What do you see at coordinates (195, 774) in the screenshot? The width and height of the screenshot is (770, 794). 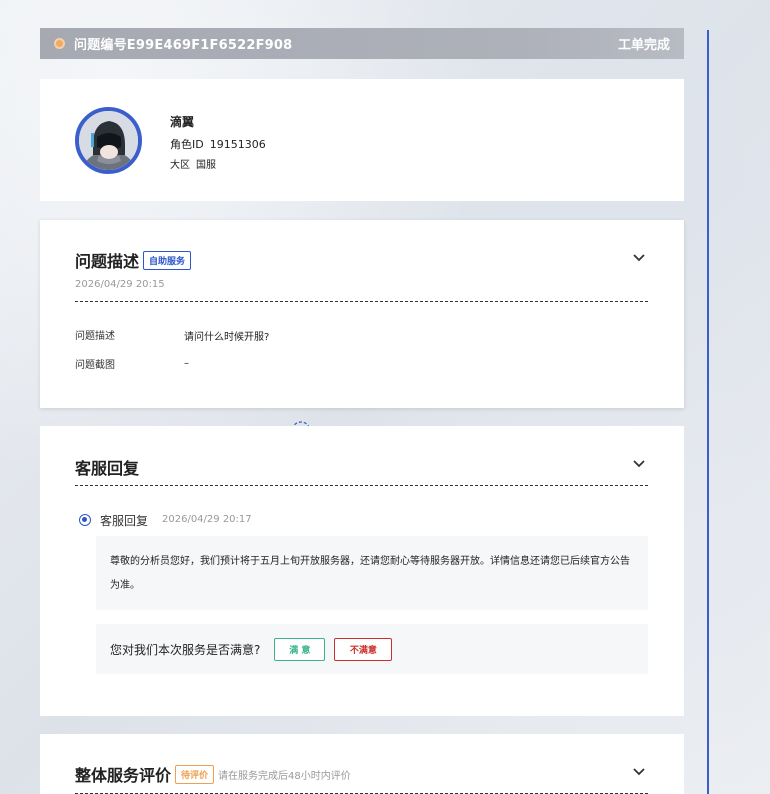 I see `pending-badge: 待评价` at bounding box center [195, 774].